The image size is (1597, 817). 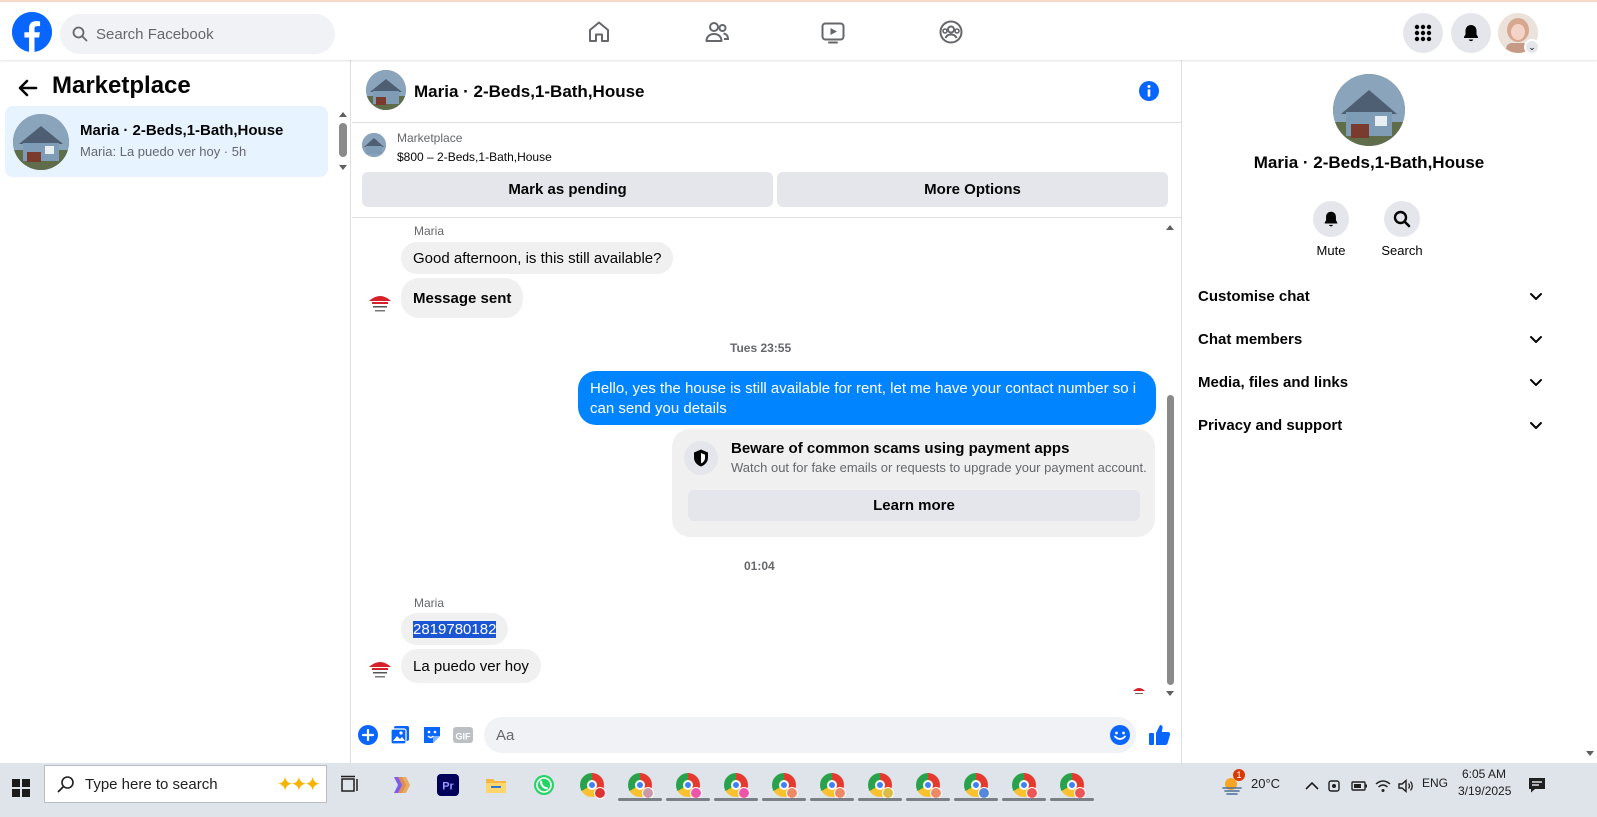 I want to click on message-bubble-incoming: La puedo ver hoy, so click(x=471, y=666).